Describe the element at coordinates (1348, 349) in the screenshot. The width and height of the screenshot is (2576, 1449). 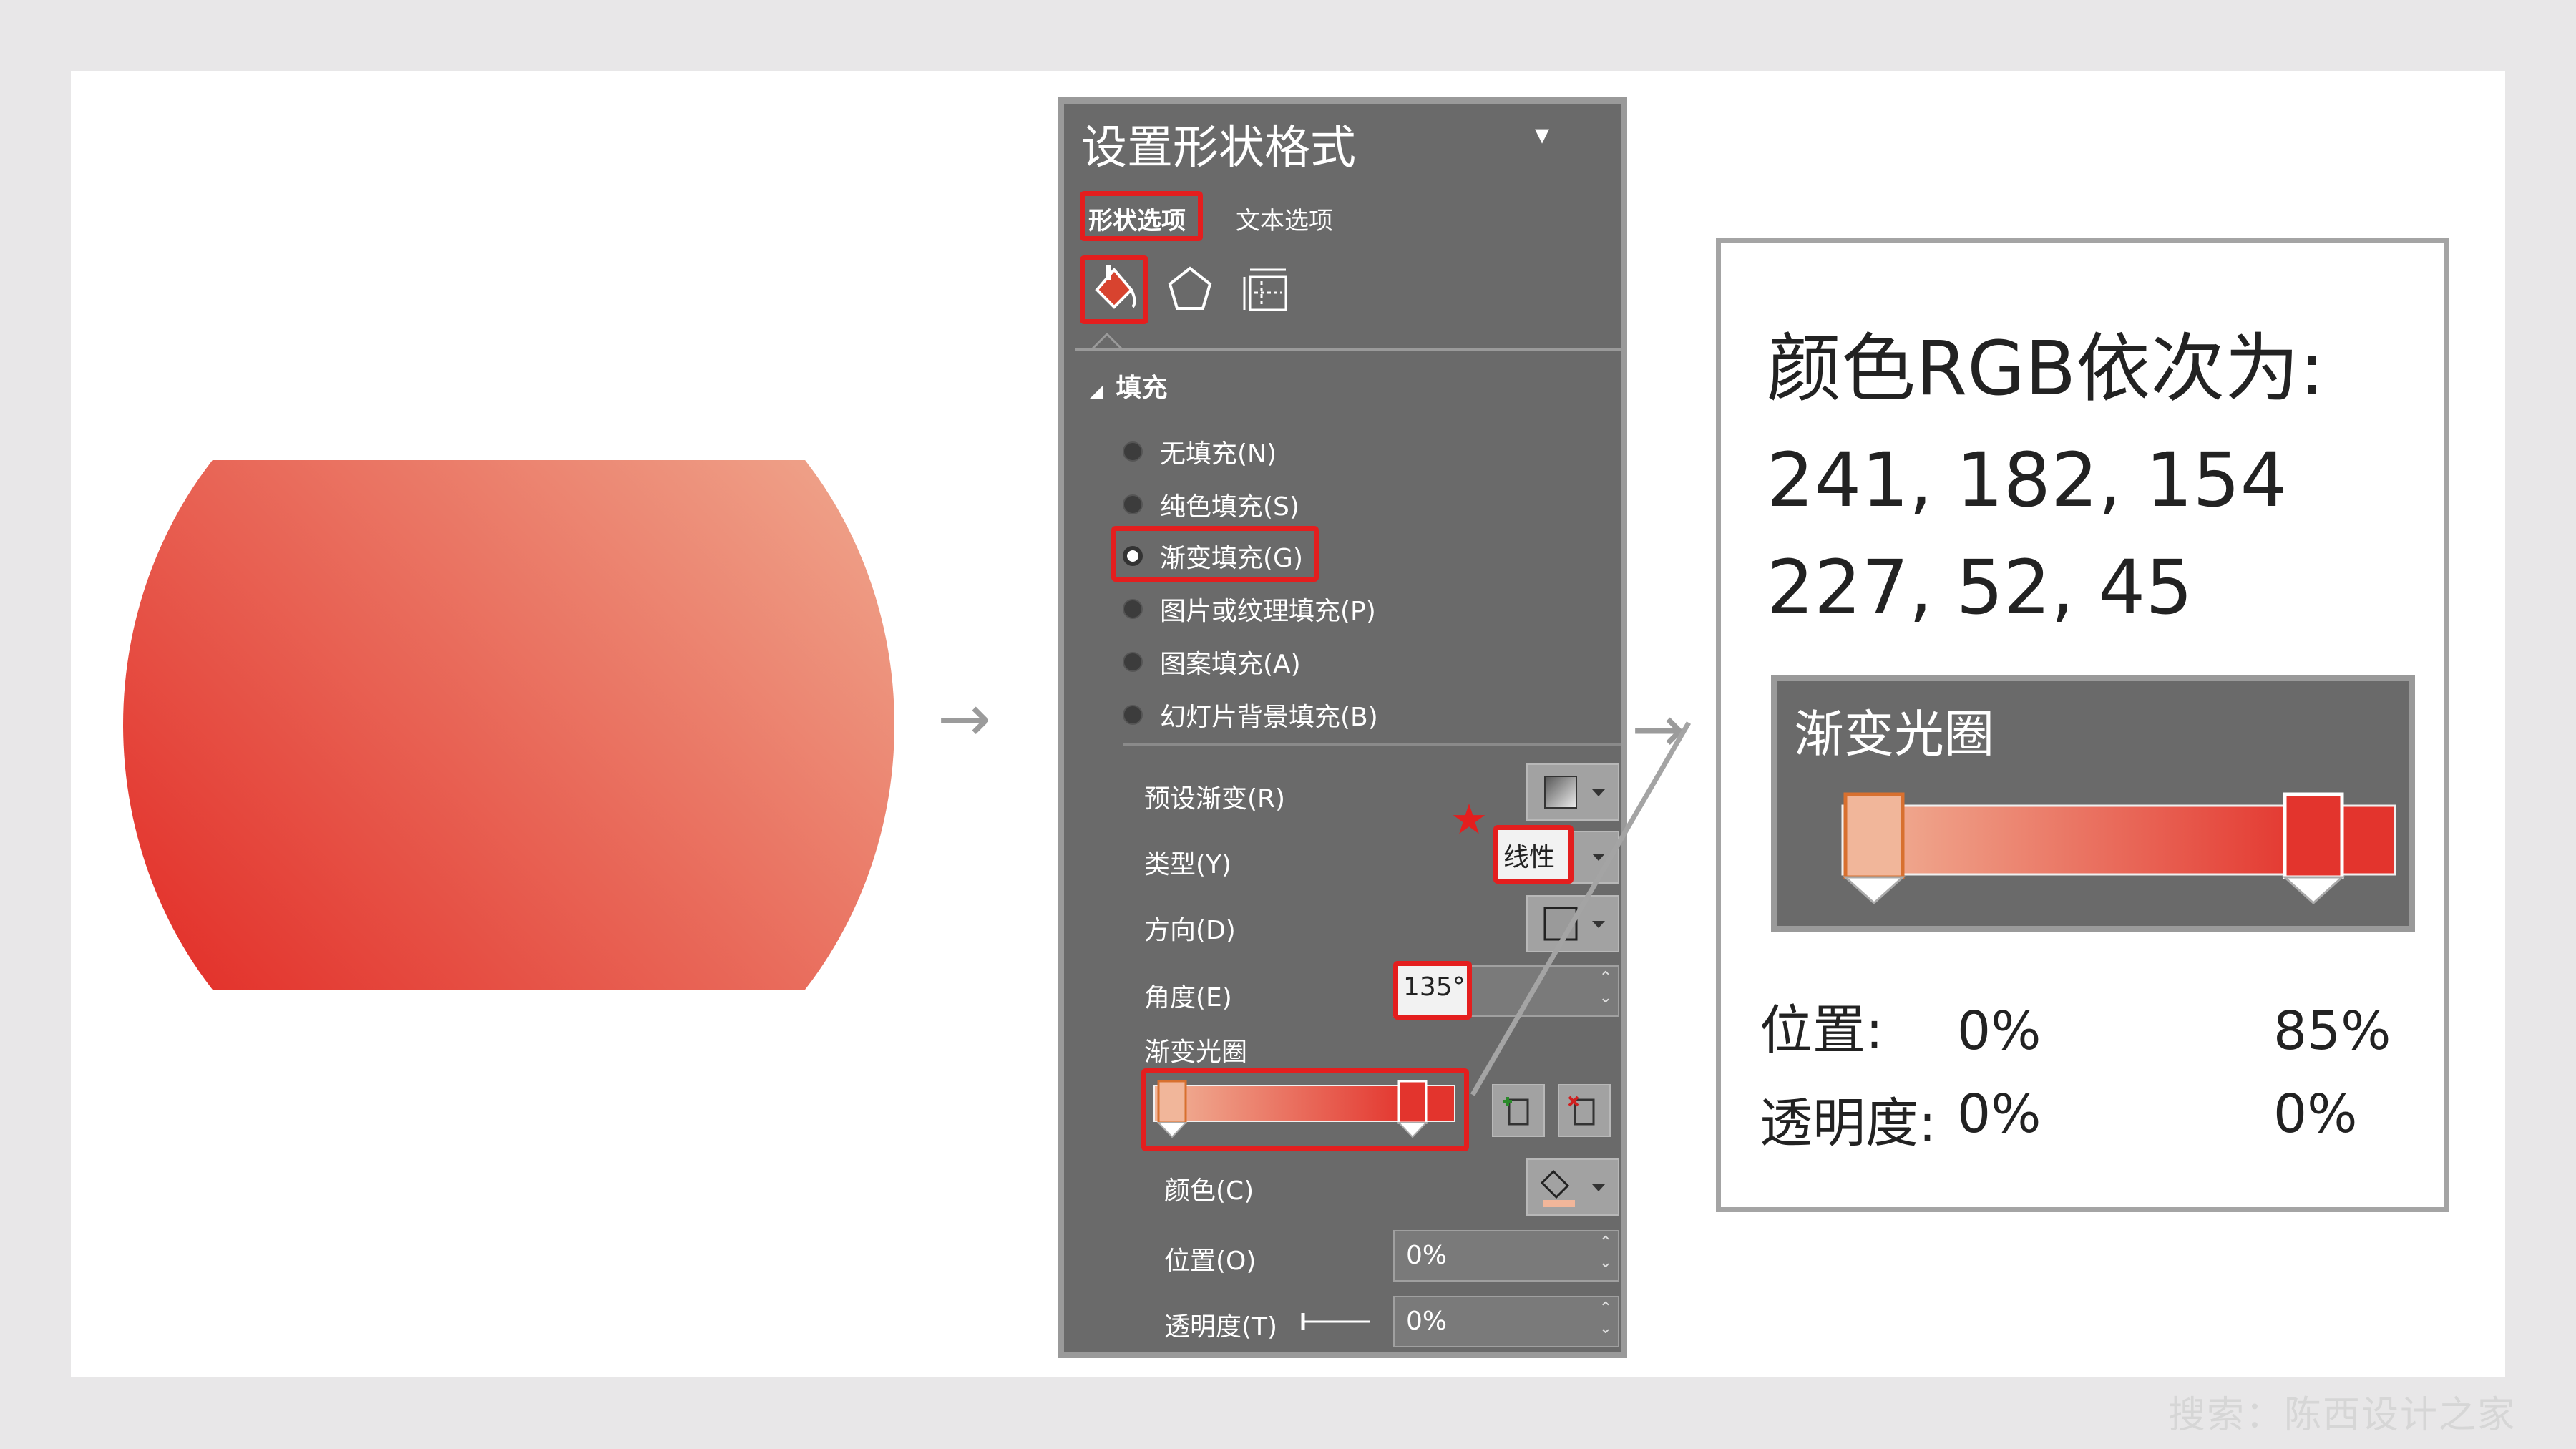
I see `divider` at that location.